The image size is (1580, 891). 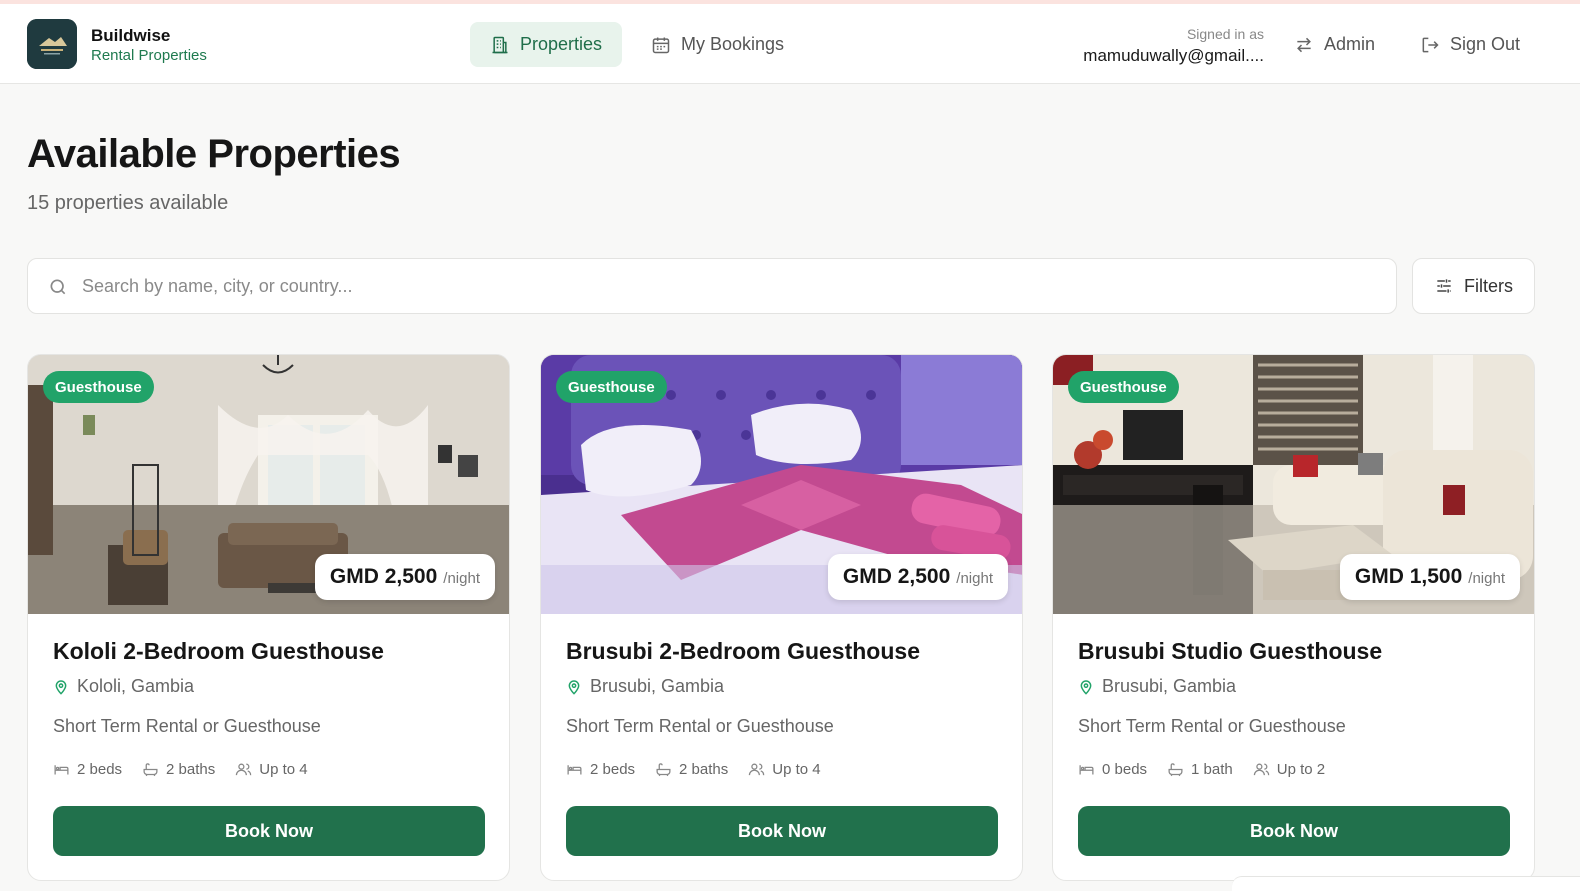 I want to click on stat-beds-text: 0 beds, so click(x=1125, y=769).